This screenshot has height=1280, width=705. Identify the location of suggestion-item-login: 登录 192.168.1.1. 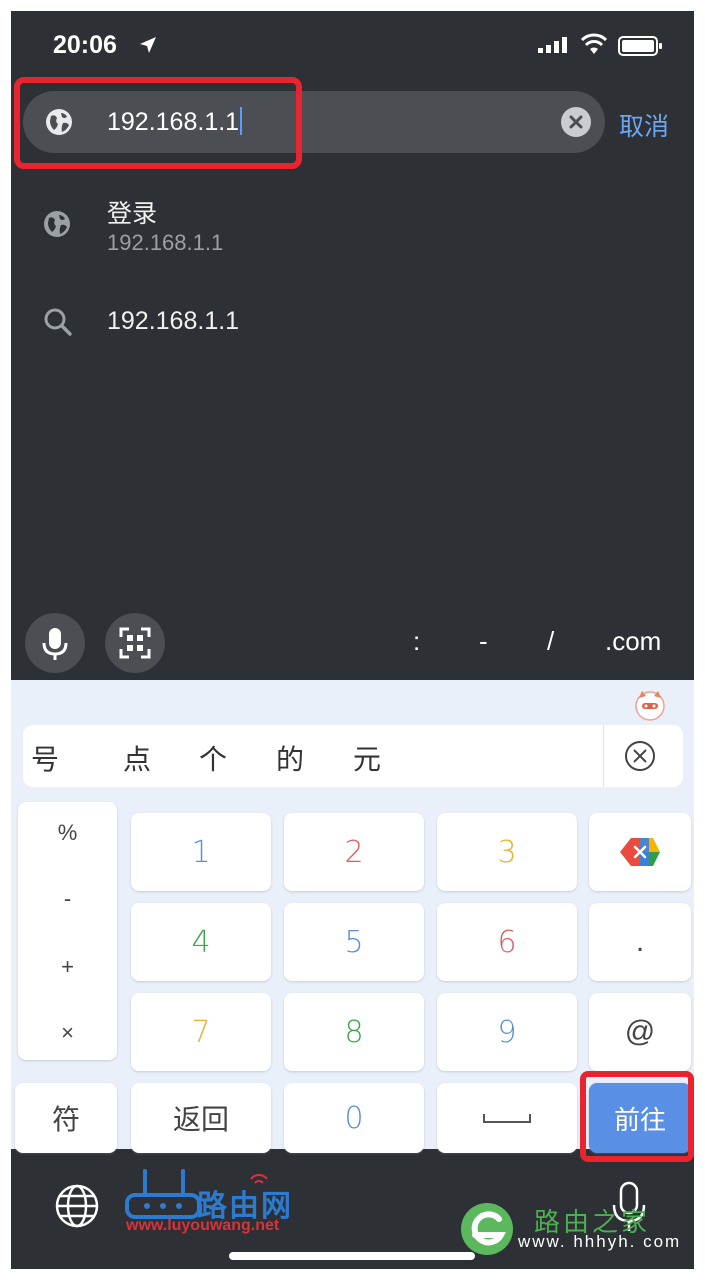
(352, 232).